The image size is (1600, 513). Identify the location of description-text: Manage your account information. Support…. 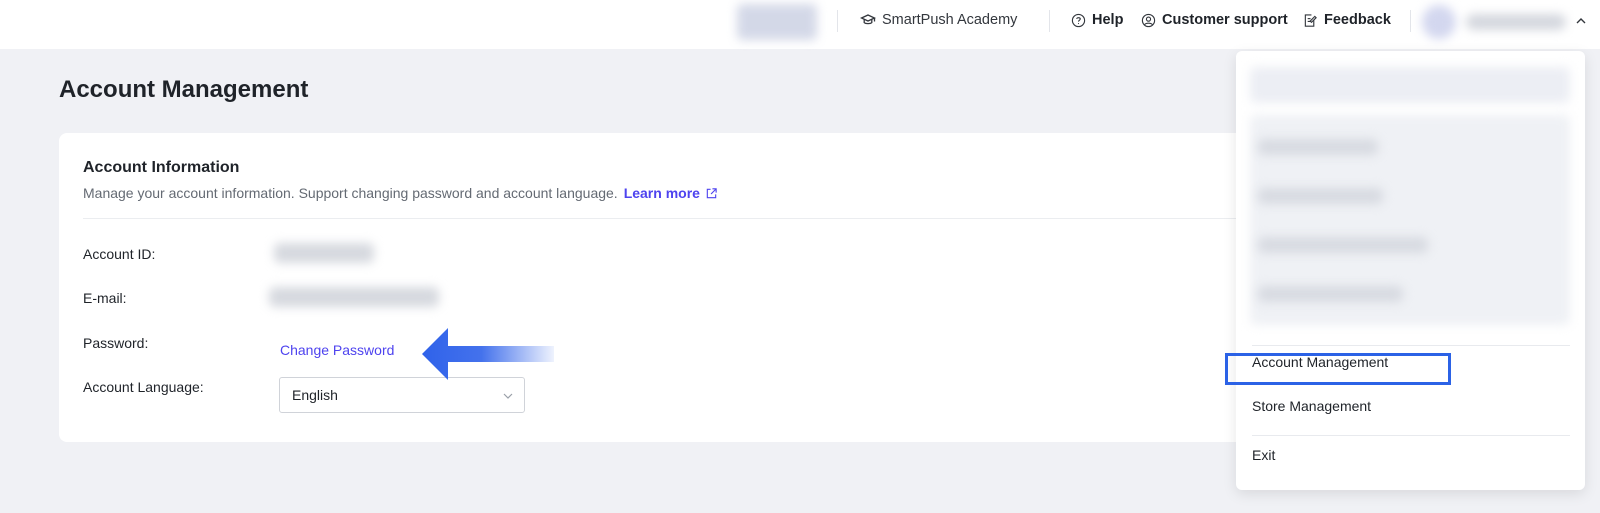
(350, 193).